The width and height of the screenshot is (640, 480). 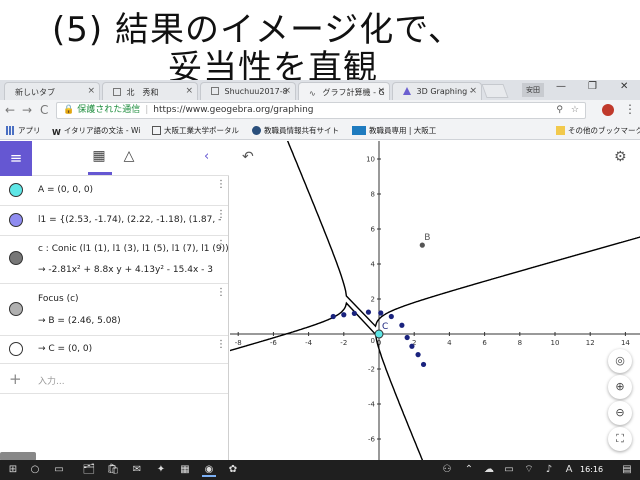 What do you see at coordinates (385, 327) in the screenshot?
I see `point-C-label: C` at bounding box center [385, 327].